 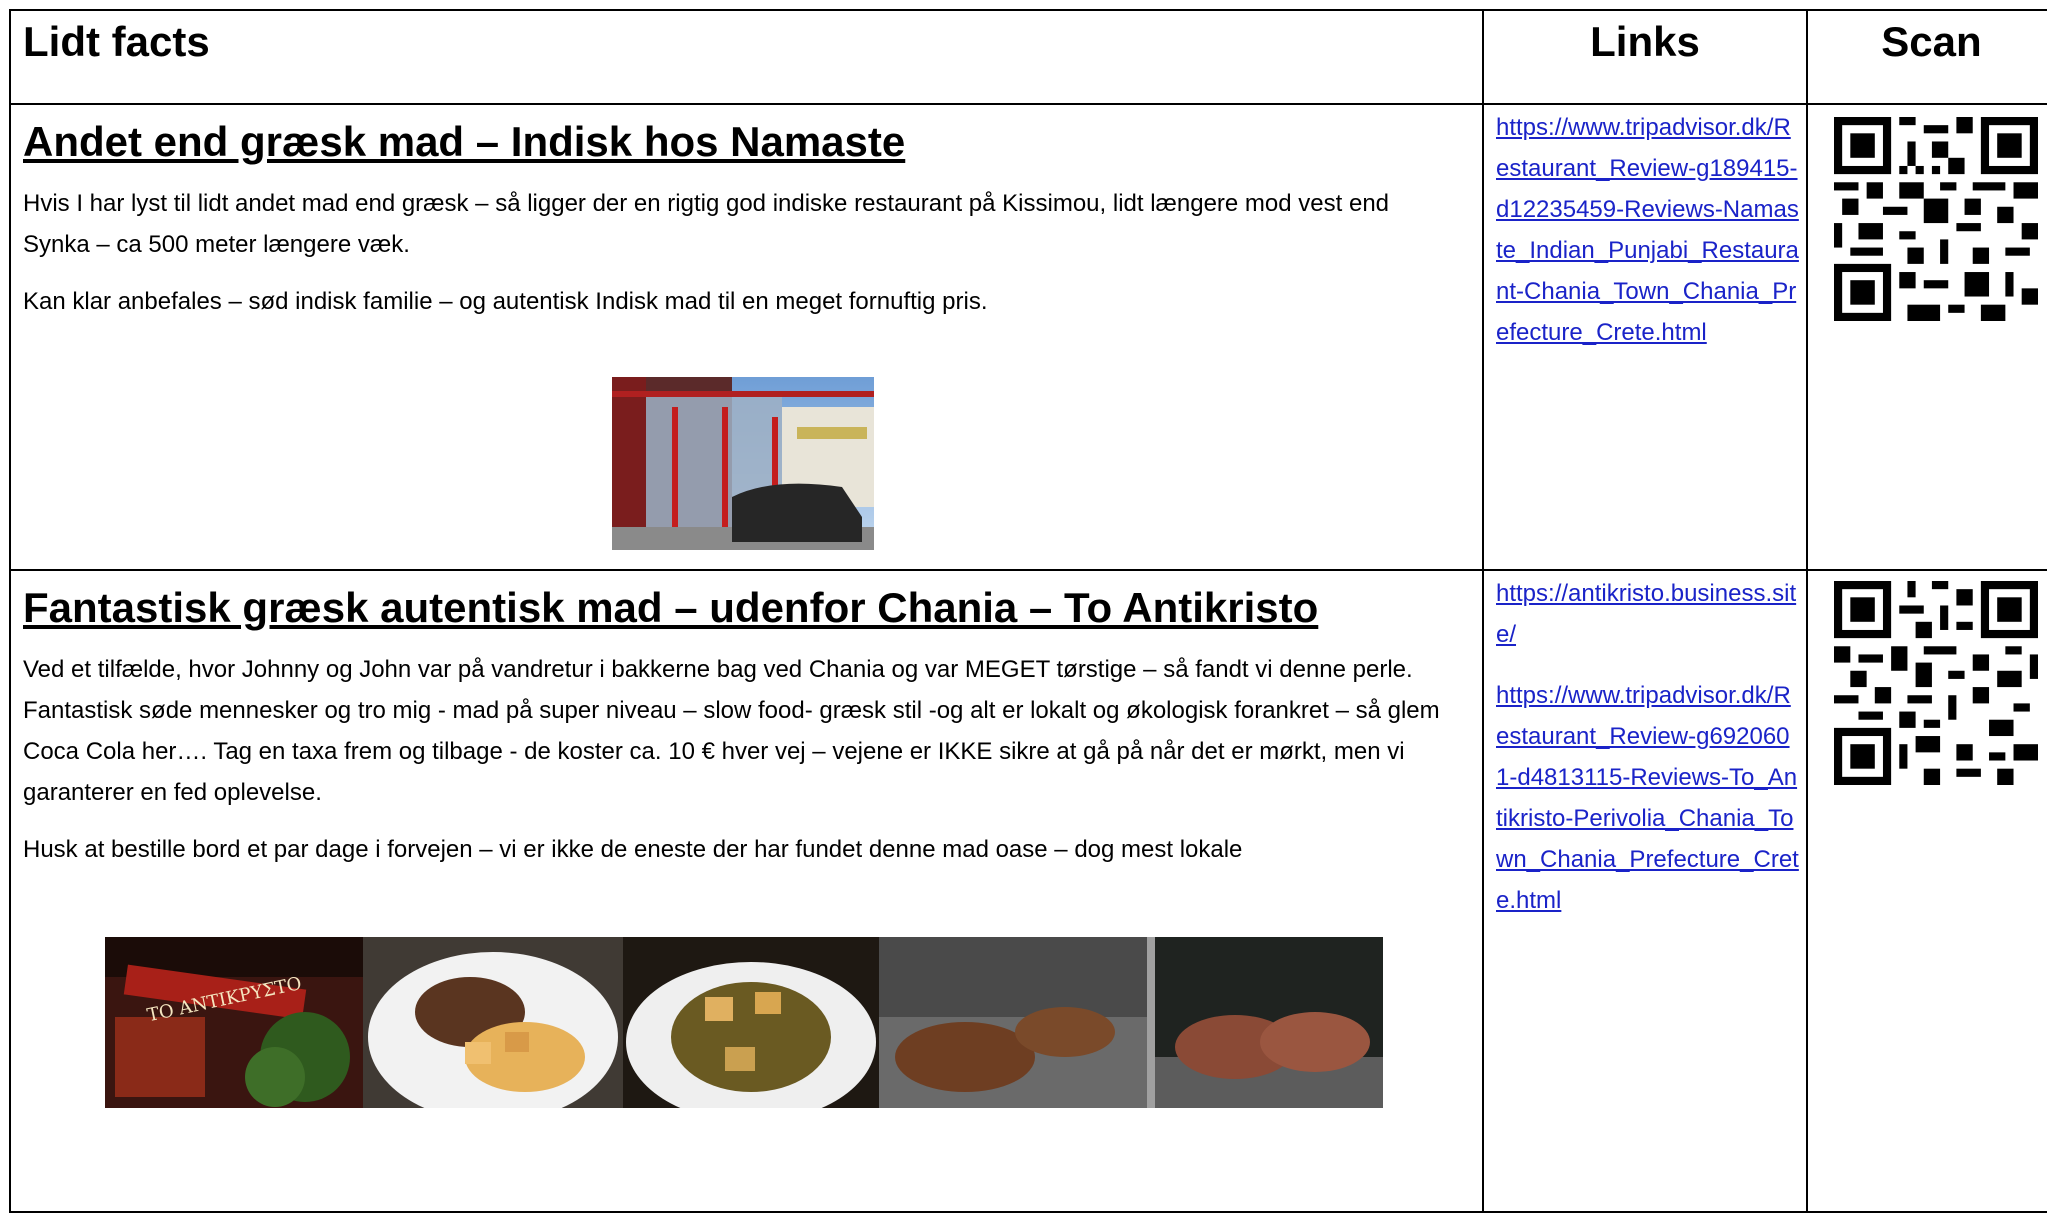 What do you see at coordinates (1648, 614) in the screenshot?
I see `section-2-link-website: https://antikristo.business.site/` at bounding box center [1648, 614].